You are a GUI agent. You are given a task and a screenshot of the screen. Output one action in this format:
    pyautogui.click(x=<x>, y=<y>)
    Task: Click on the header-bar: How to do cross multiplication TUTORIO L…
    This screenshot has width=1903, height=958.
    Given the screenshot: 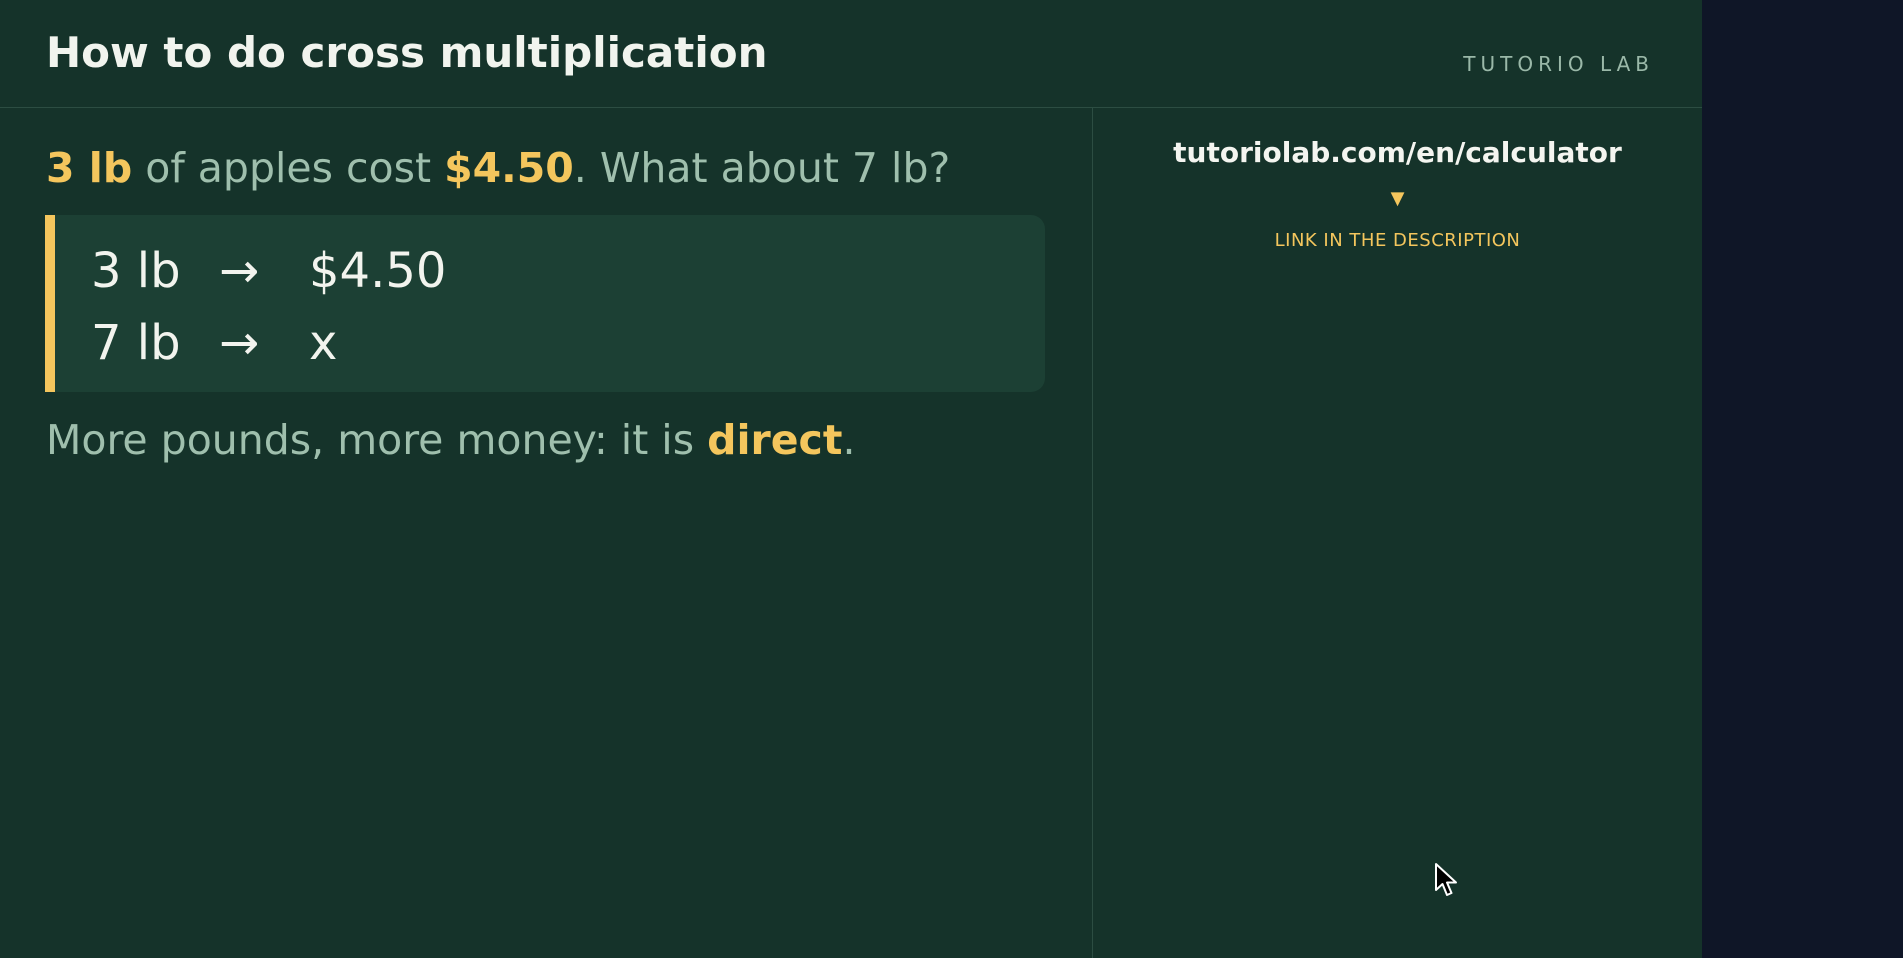 What is the action you would take?
    pyautogui.click(x=851, y=54)
    